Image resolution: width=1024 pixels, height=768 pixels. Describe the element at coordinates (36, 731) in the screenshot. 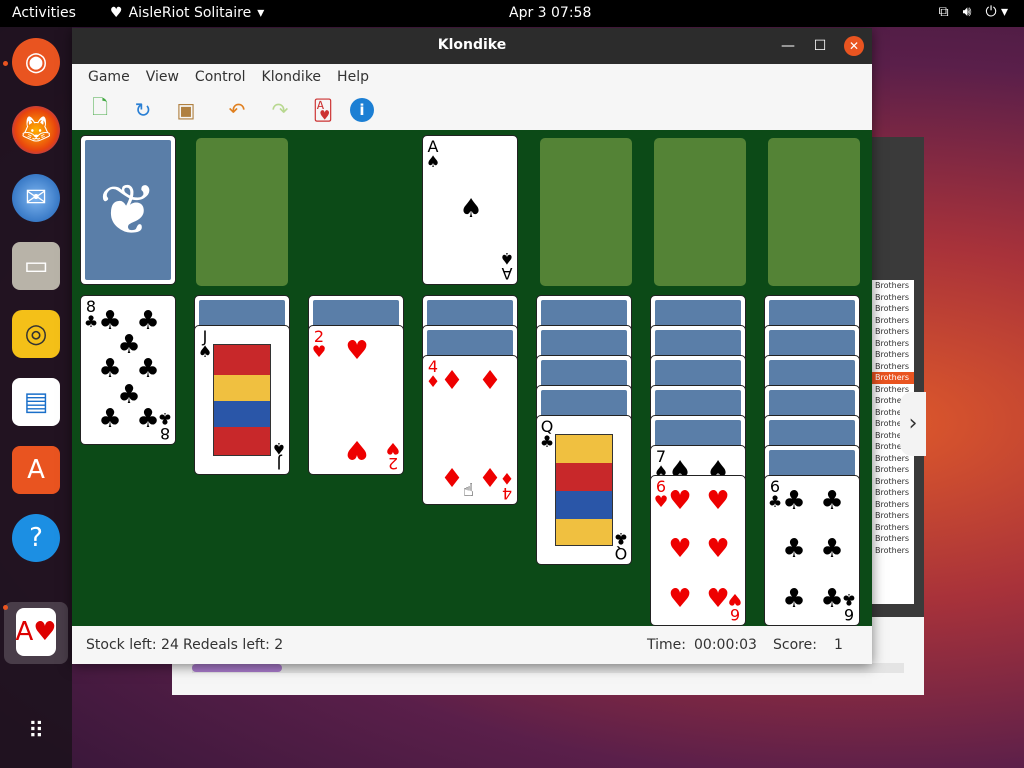

I see `show-apps-icon: ⠿` at that location.